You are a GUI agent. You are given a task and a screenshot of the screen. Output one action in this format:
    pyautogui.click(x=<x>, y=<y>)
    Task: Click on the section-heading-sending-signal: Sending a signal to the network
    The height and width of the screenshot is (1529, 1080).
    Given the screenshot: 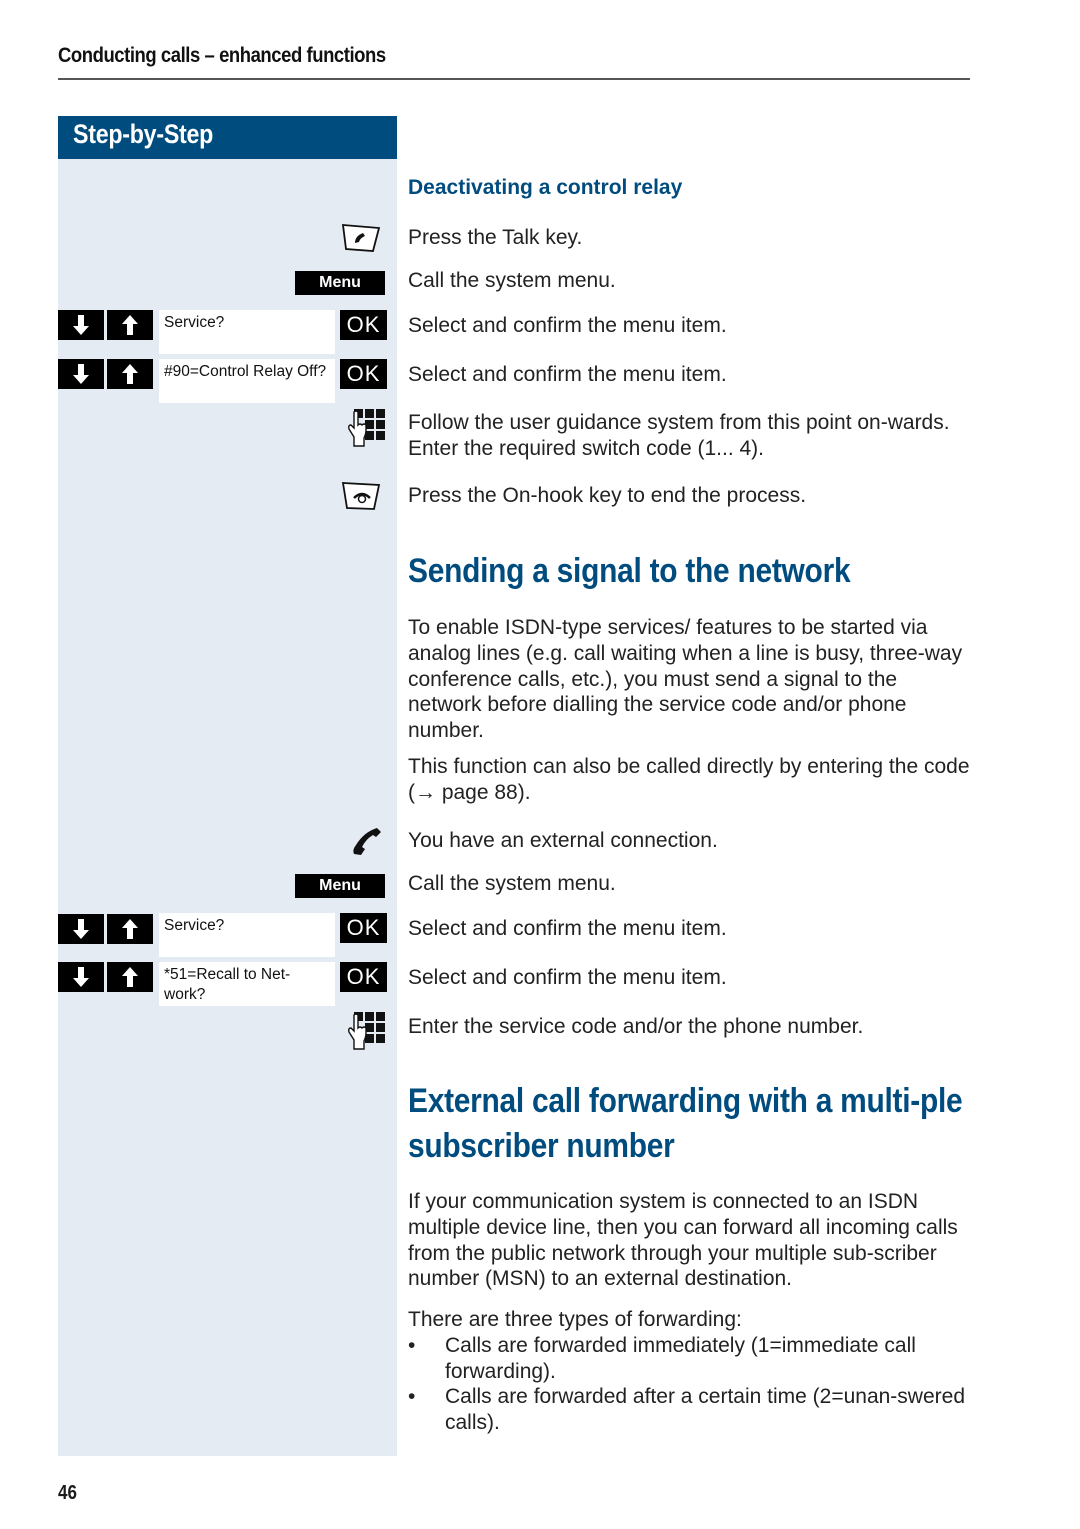 What is the action you would take?
    pyautogui.click(x=629, y=571)
    